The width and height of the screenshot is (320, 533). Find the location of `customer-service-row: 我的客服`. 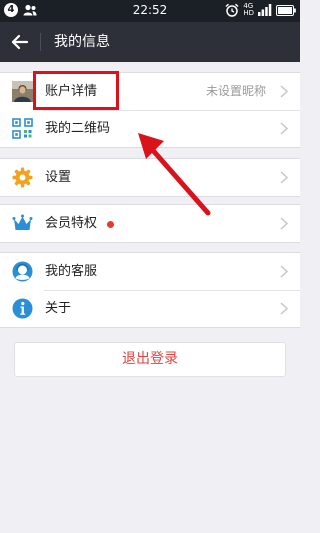

customer-service-row: 我的客服 is located at coordinates (150, 271).